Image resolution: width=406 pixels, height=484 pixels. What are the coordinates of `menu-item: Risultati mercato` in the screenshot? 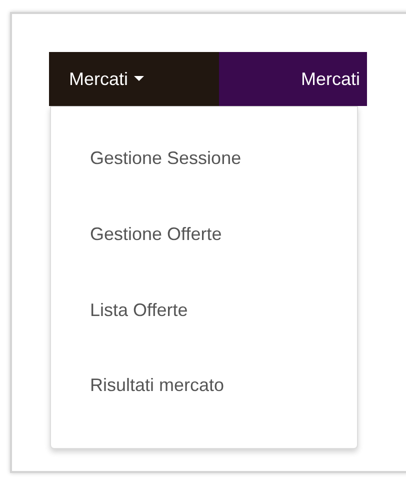 It's located at (204, 410).